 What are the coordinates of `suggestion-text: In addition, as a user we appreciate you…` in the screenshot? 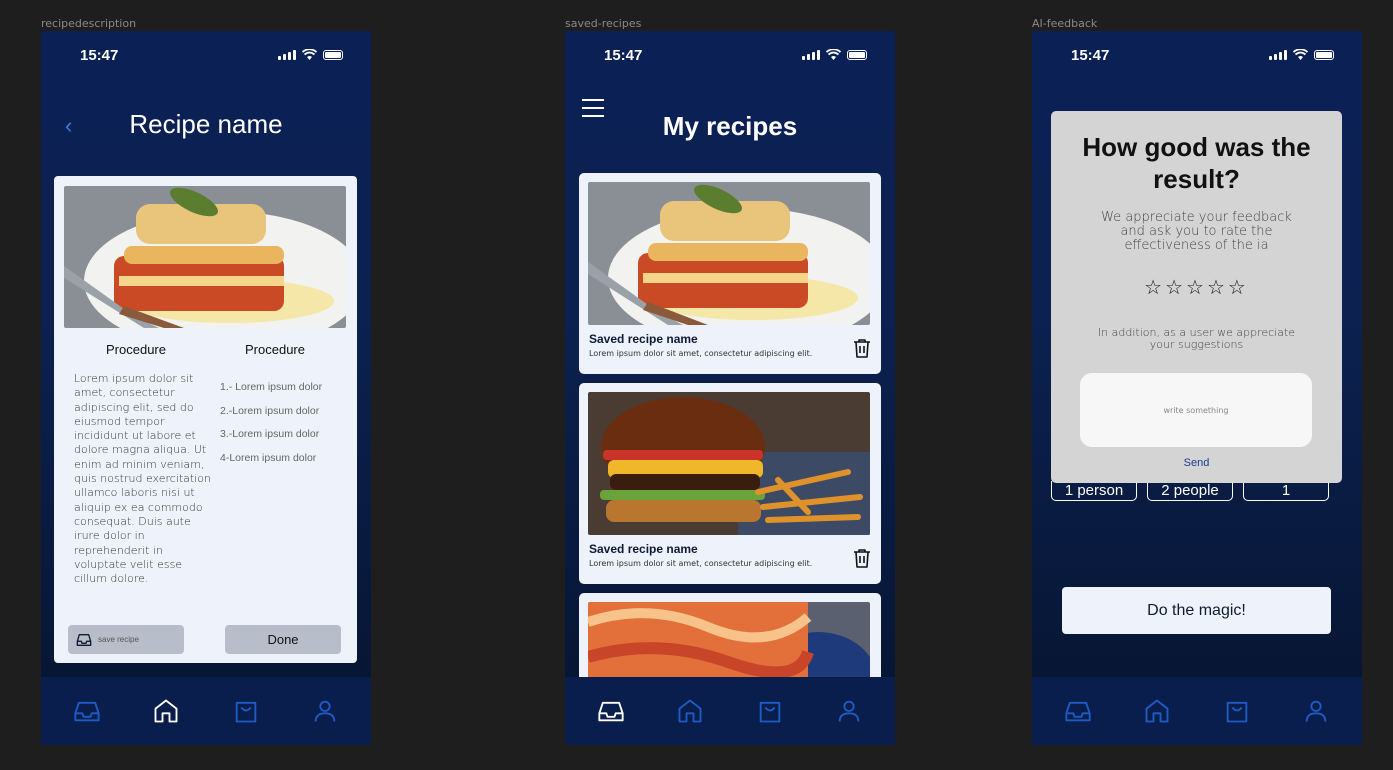 It's located at (1196, 338).